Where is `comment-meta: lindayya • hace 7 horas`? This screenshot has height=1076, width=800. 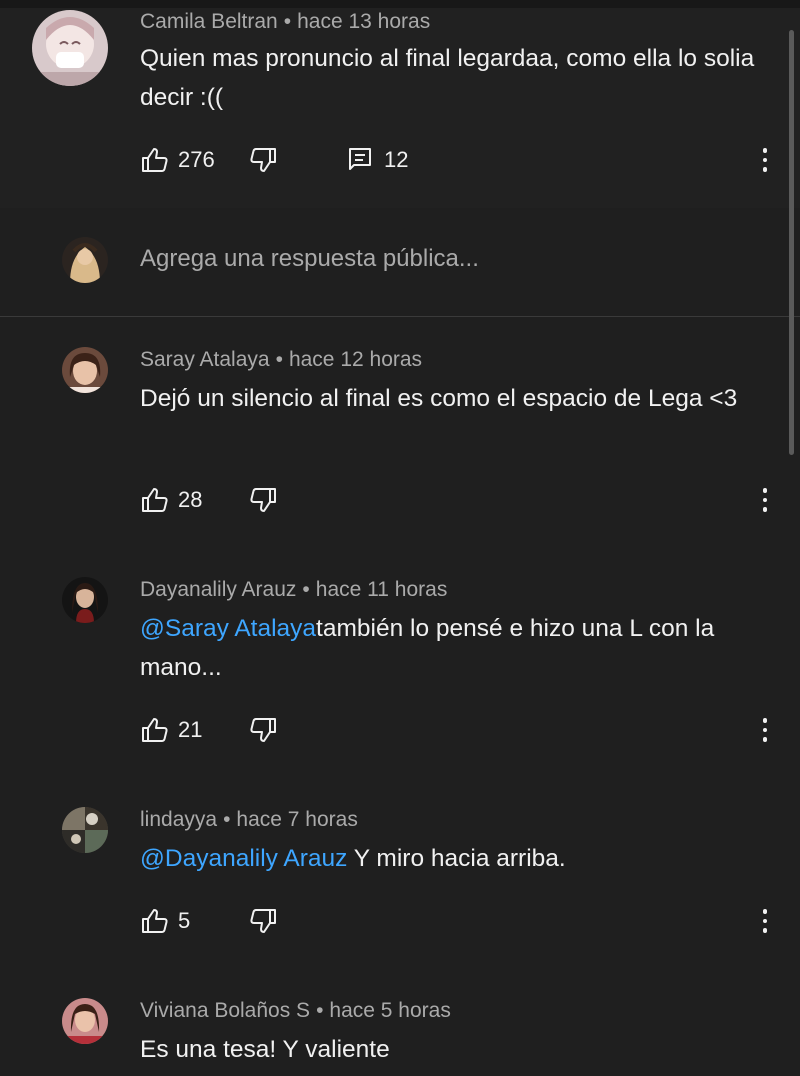
comment-meta: lindayya • hace 7 horas is located at coordinates (249, 820).